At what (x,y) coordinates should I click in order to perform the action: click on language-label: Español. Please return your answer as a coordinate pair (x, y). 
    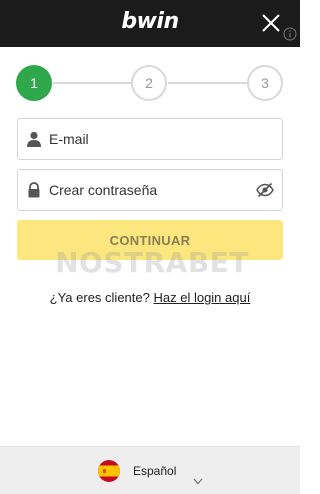
    Looking at the image, I should click on (155, 471).